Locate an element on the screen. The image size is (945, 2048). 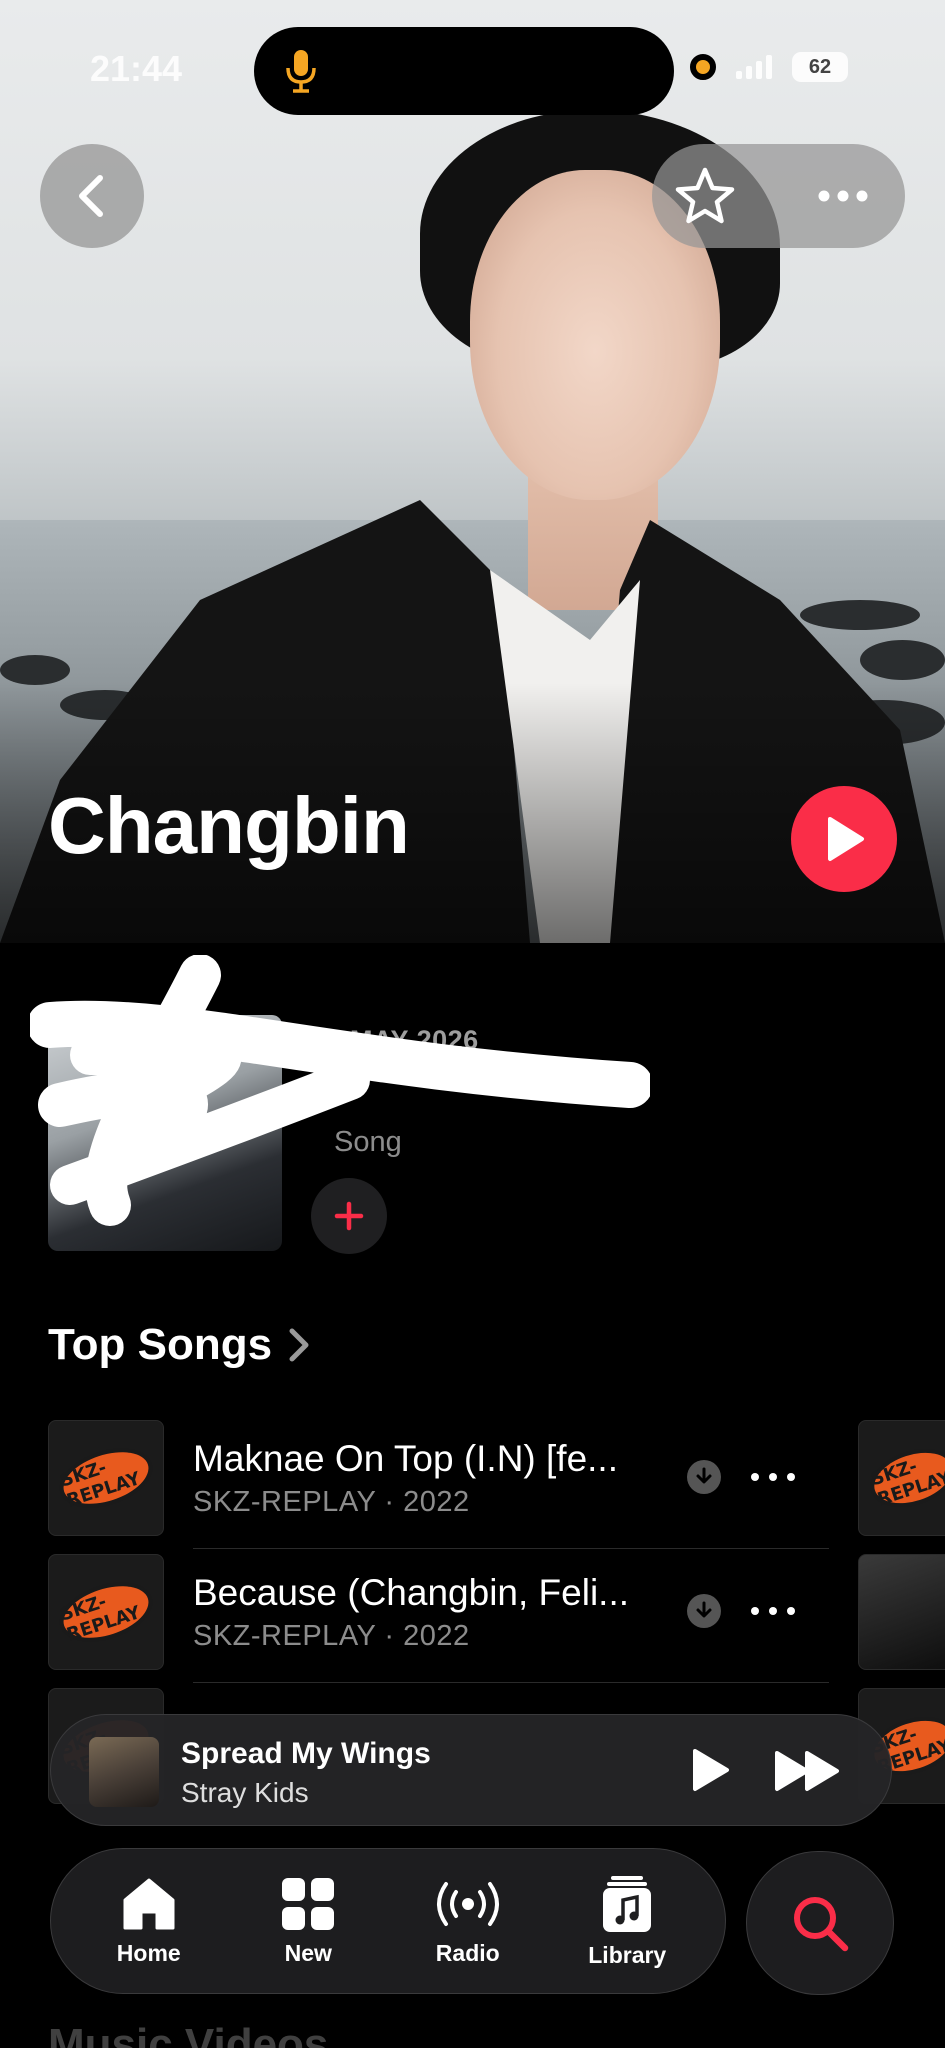
star-icon is located at coordinates (705, 196).